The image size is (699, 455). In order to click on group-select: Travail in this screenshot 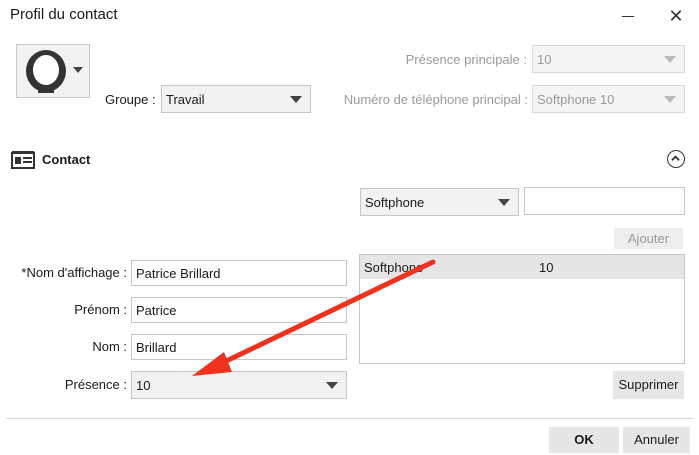, I will do `click(236, 99)`.